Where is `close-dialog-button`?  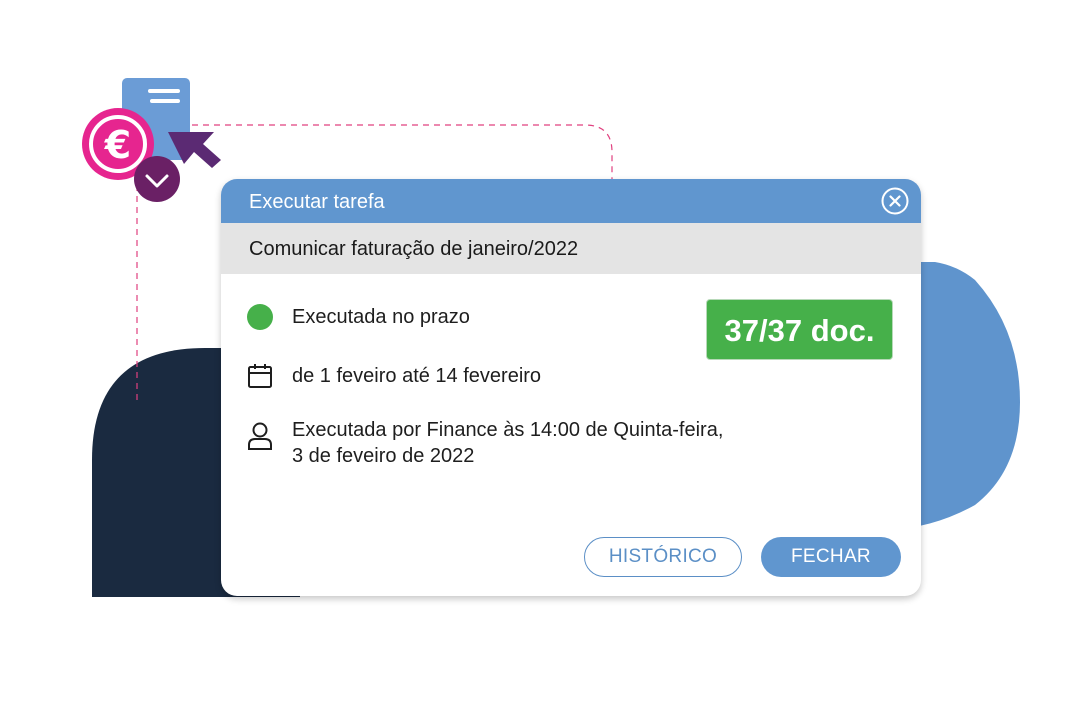
close-dialog-button is located at coordinates (895, 201).